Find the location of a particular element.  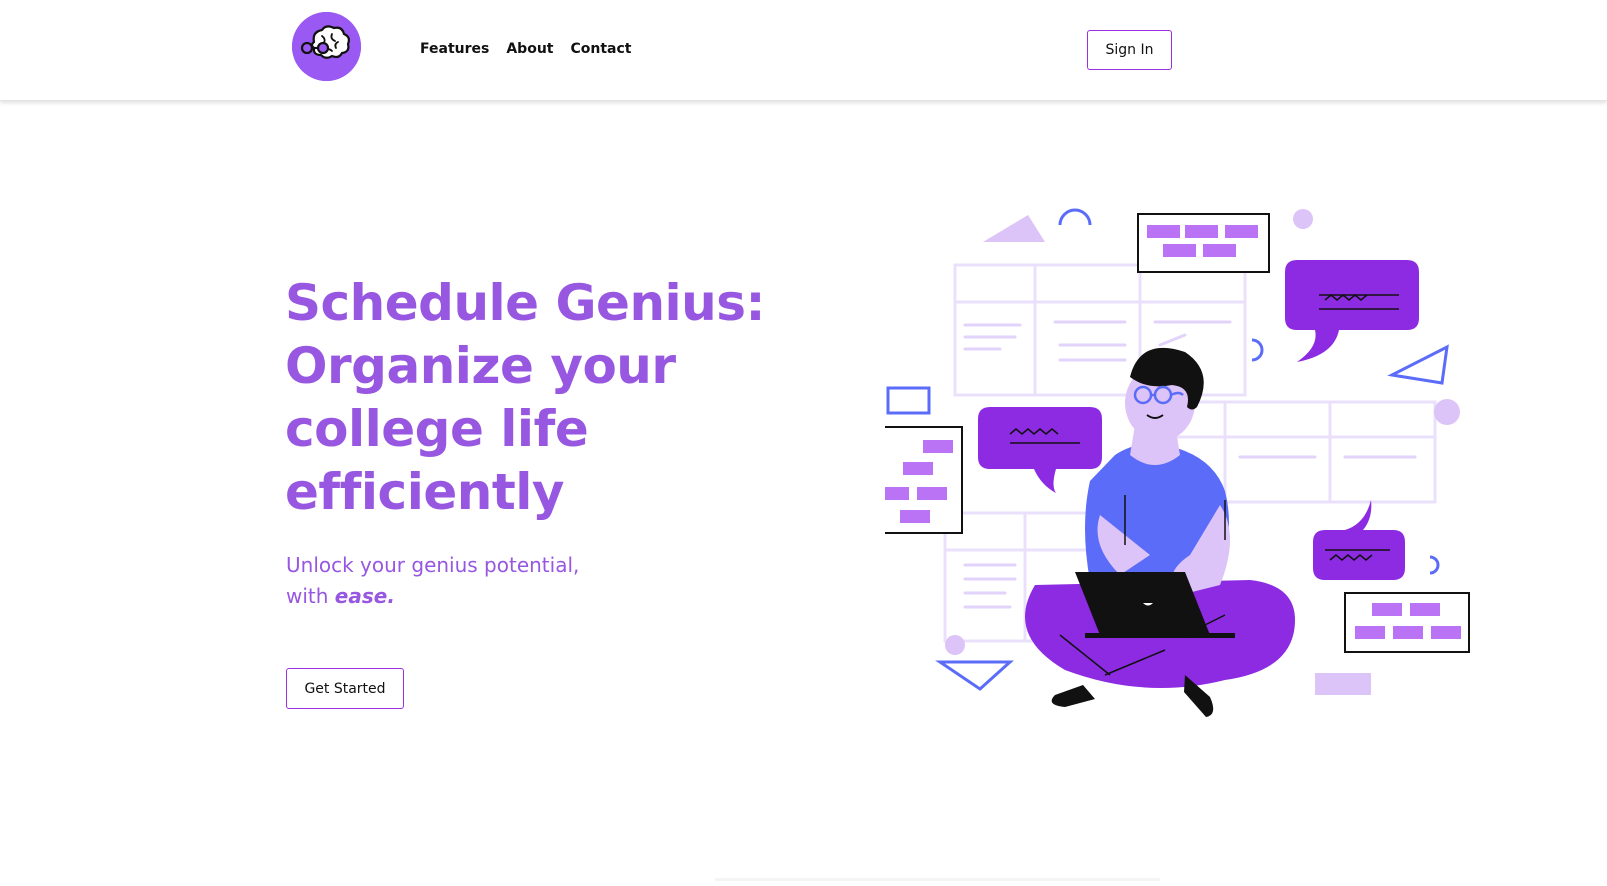

hero-title-line: Schedule Genius: is located at coordinates (525, 303).